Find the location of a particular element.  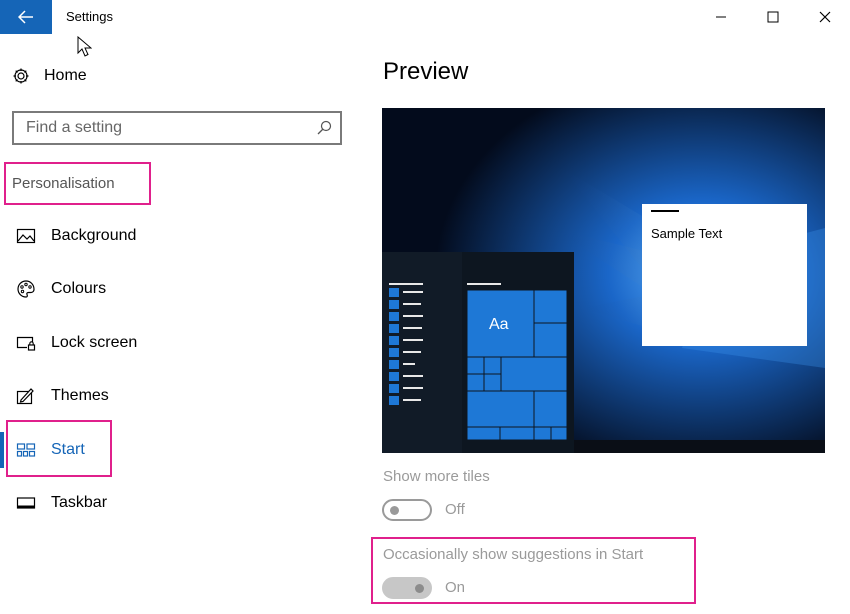

sidebar-item-lock-screen: Lock screen is located at coordinates (170, 343).